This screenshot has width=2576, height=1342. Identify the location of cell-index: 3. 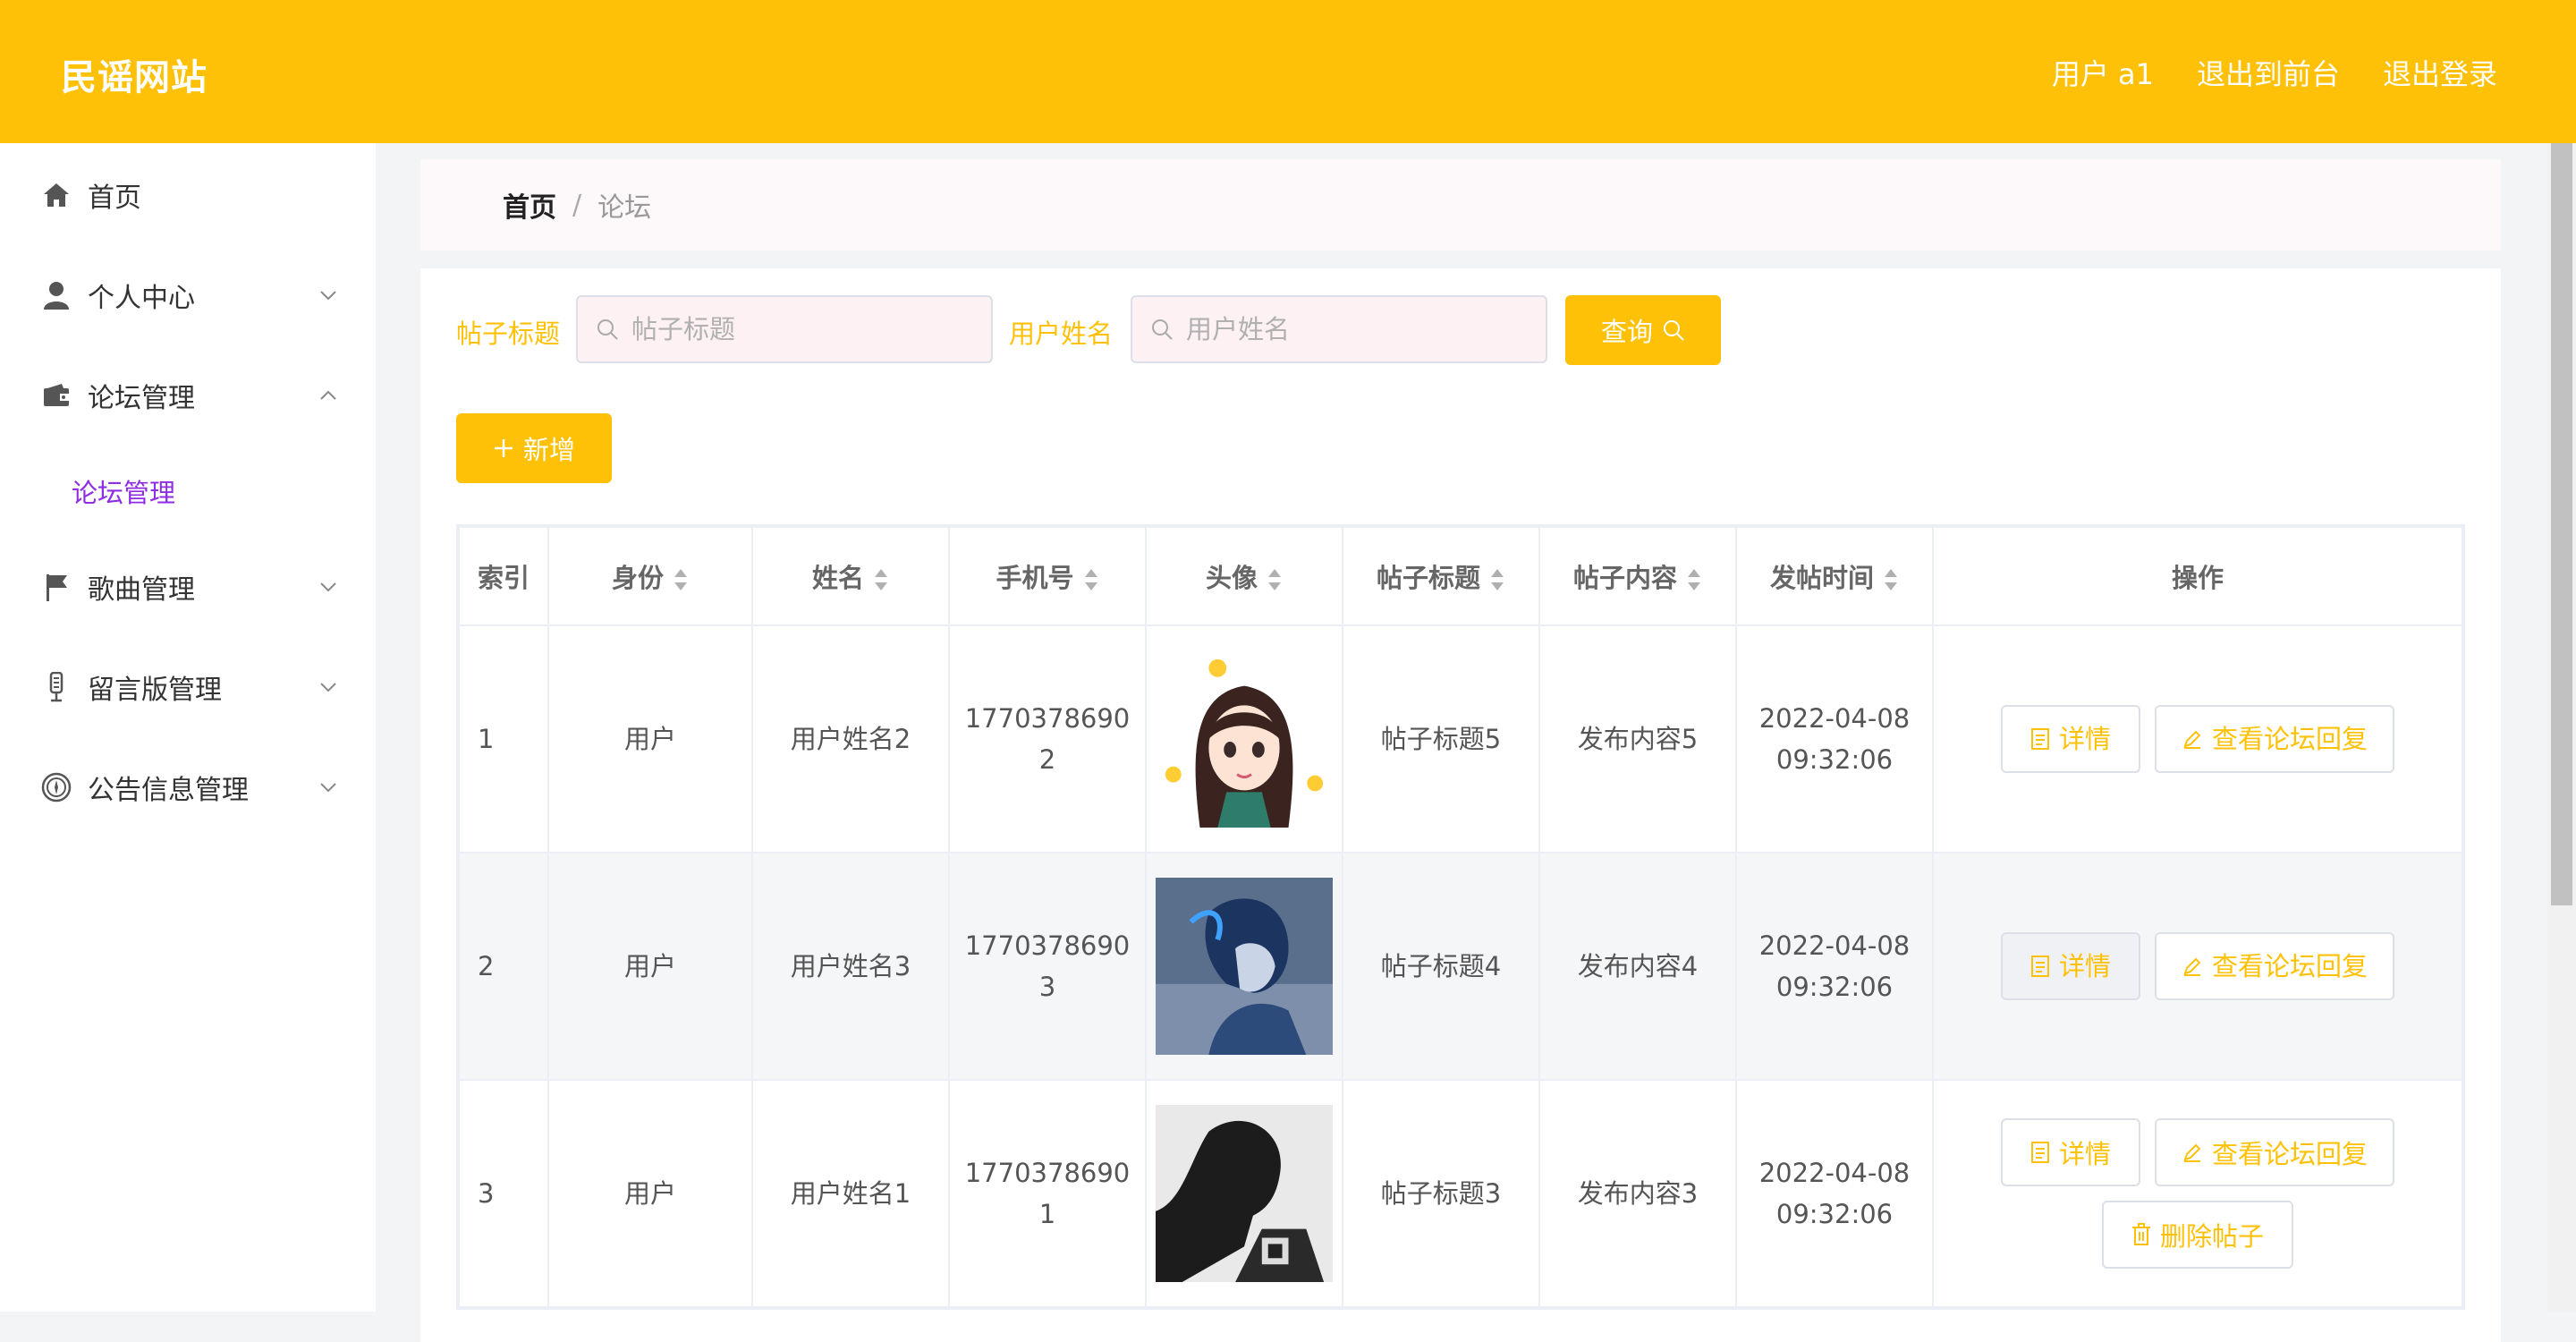
(503, 1193).